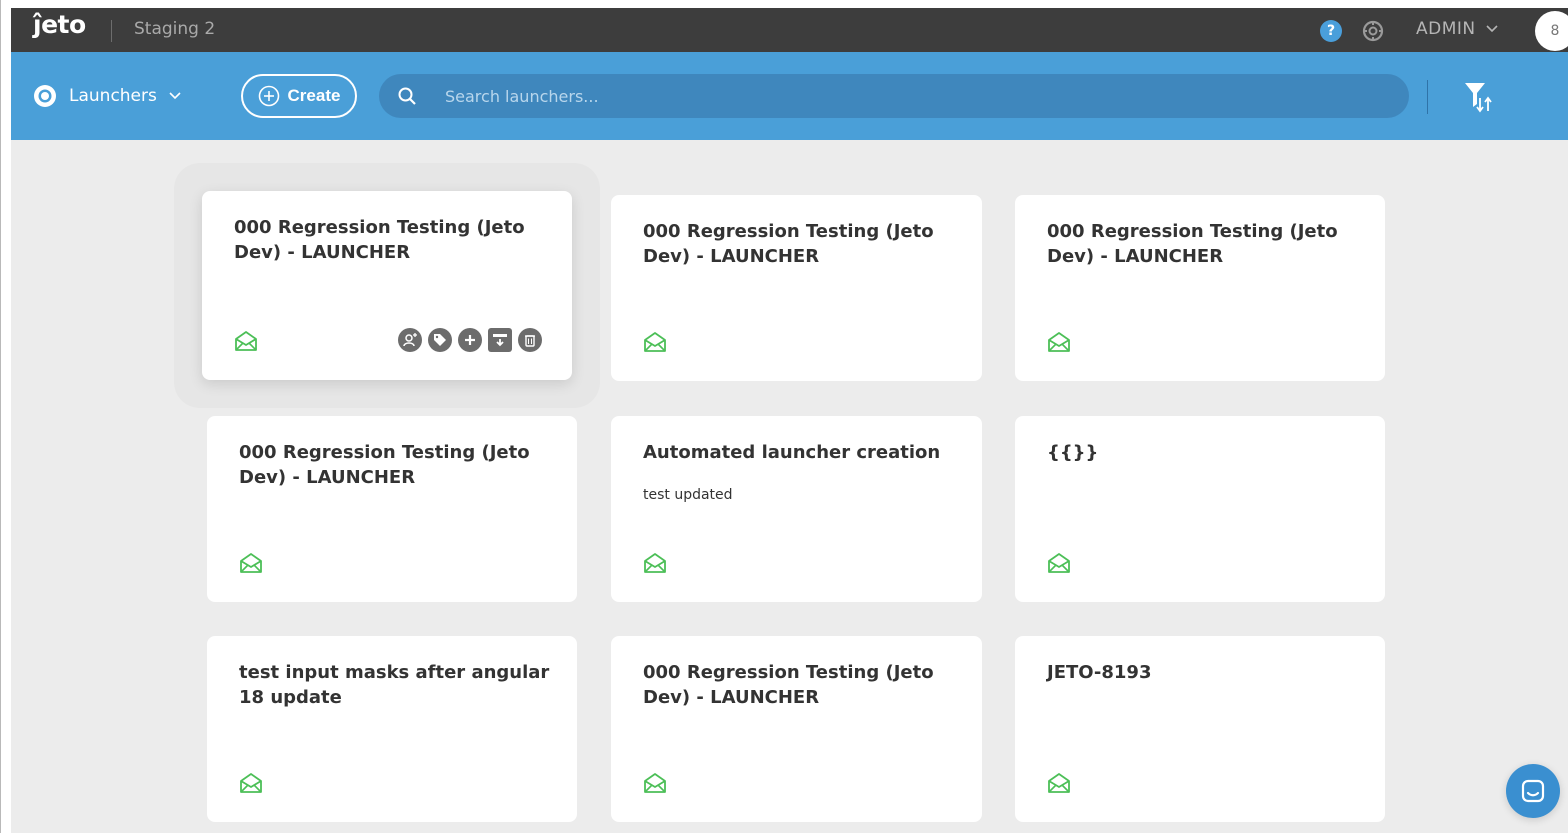  Describe the element at coordinates (111, 31) in the screenshot. I see `logo-divider` at that location.